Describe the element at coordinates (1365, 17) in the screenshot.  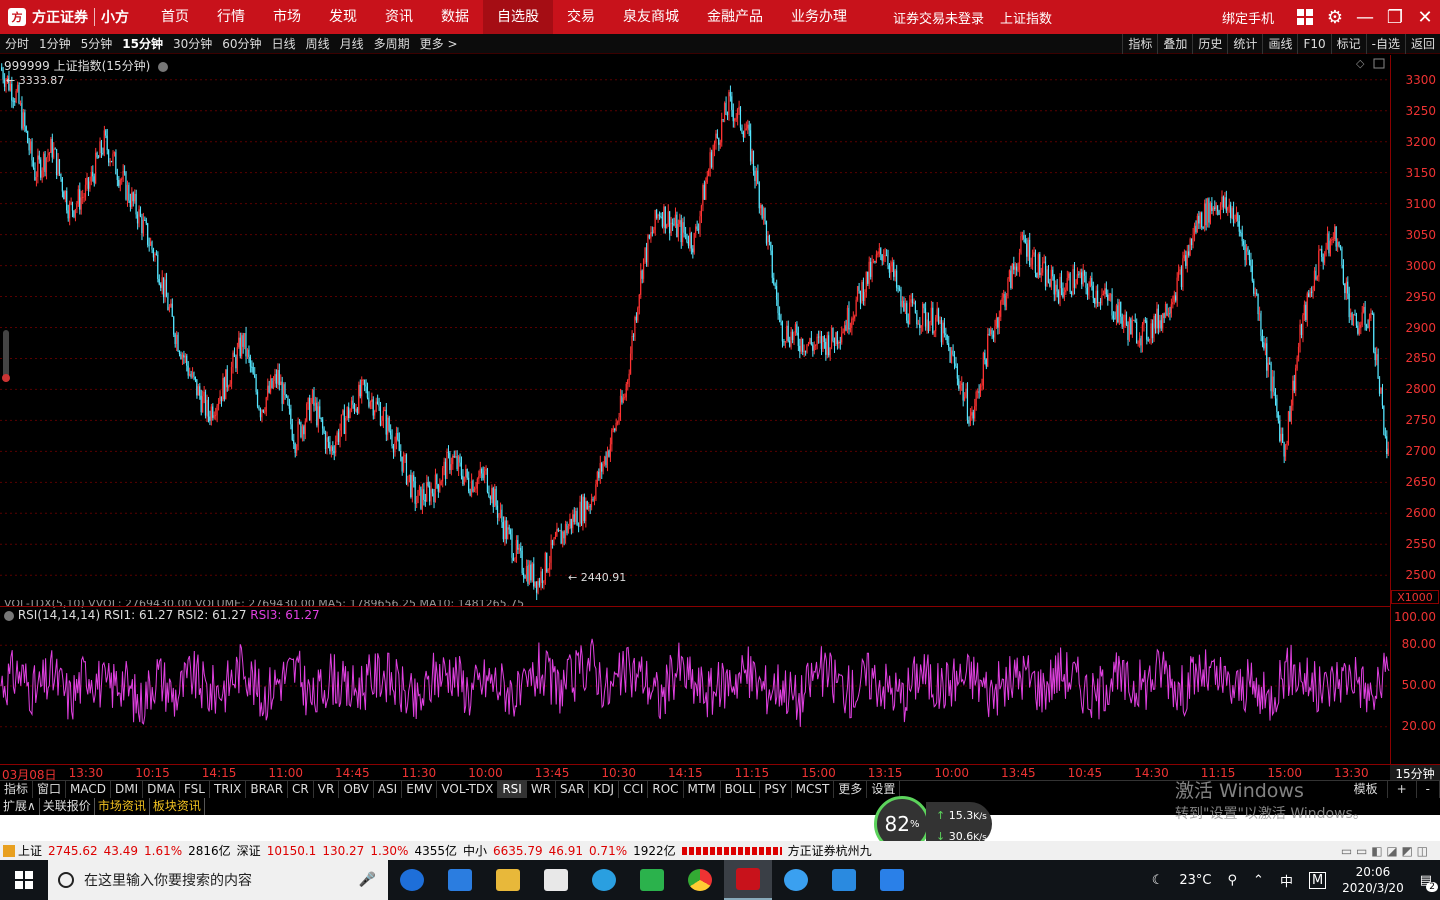
I see `minimize-icon: —` at that location.